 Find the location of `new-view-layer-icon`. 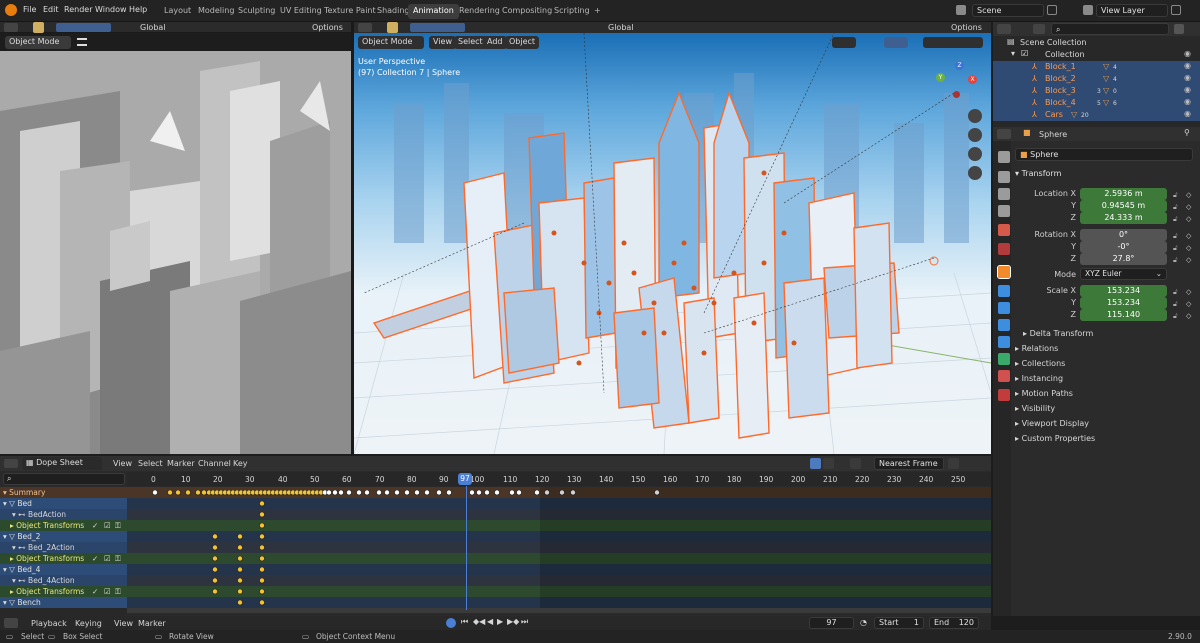

new-view-layer-icon is located at coordinates (1176, 10).